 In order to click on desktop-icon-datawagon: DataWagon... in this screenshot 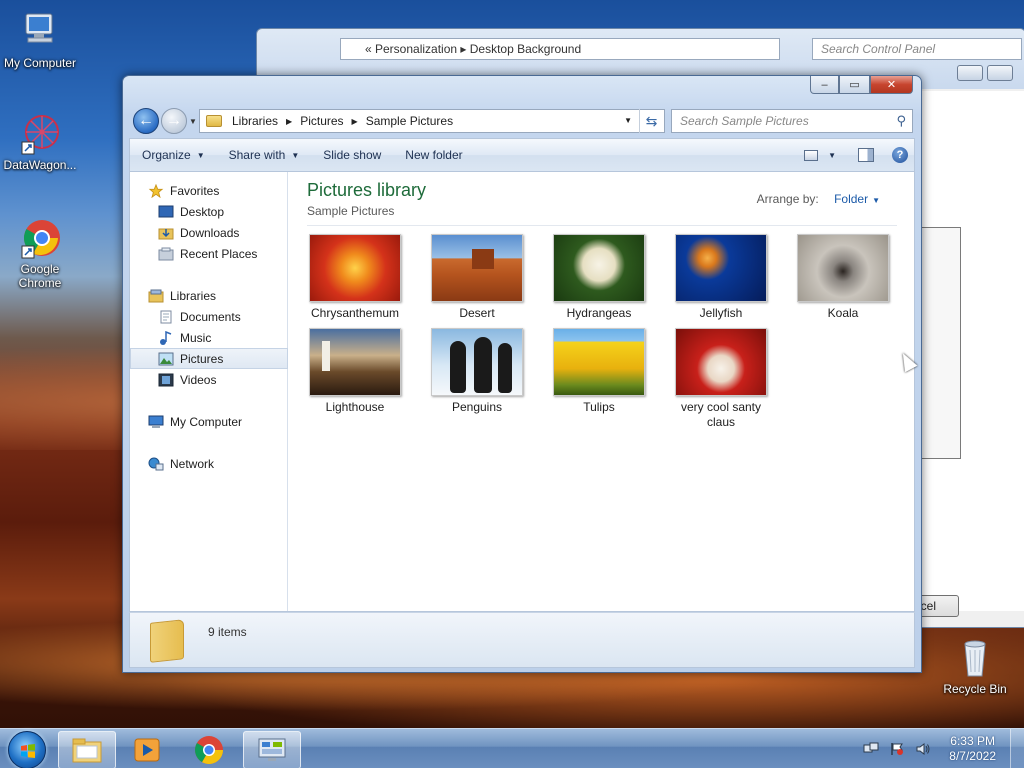, I will do `click(40, 142)`.